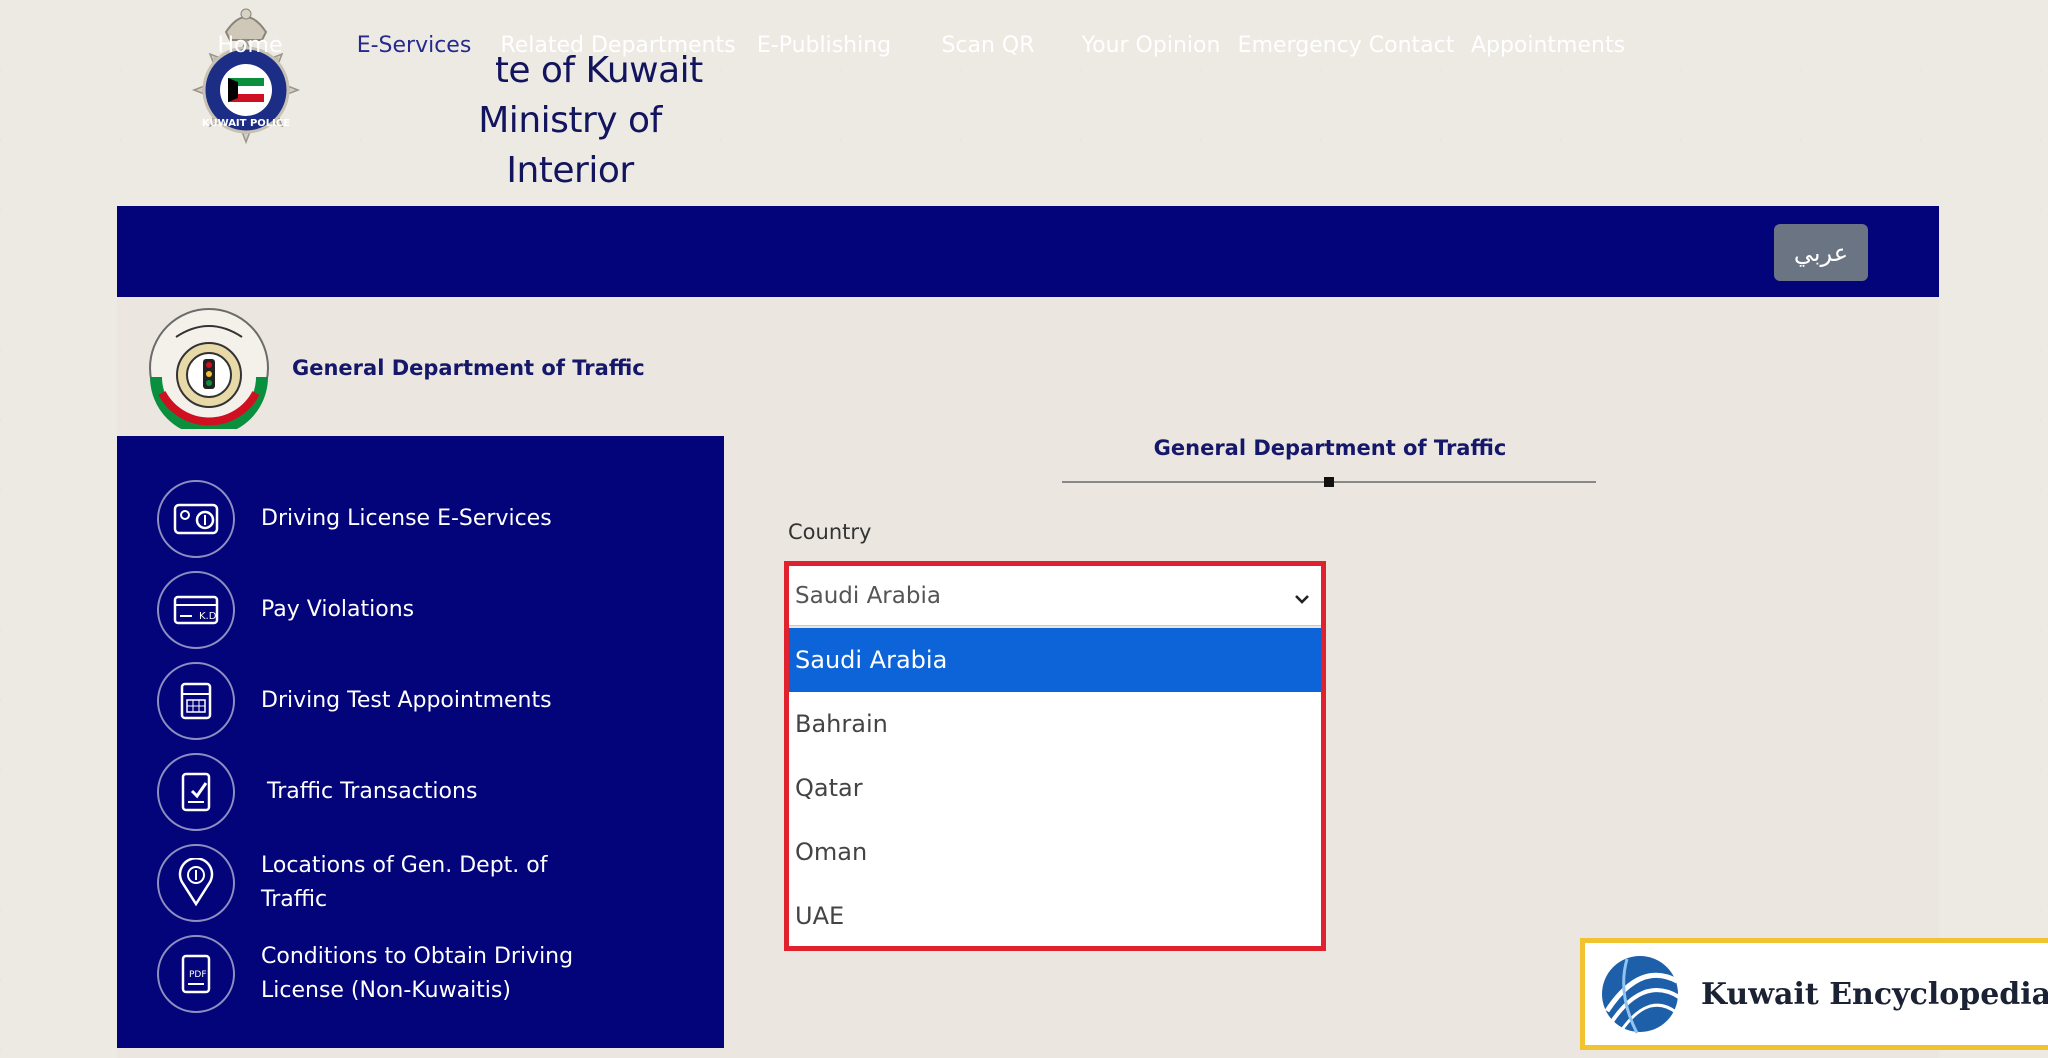  What do you see at coordinates (414, 45) in the screenshot?
I see `nav-e-services: E-Services` at bounding box center [414, 45].